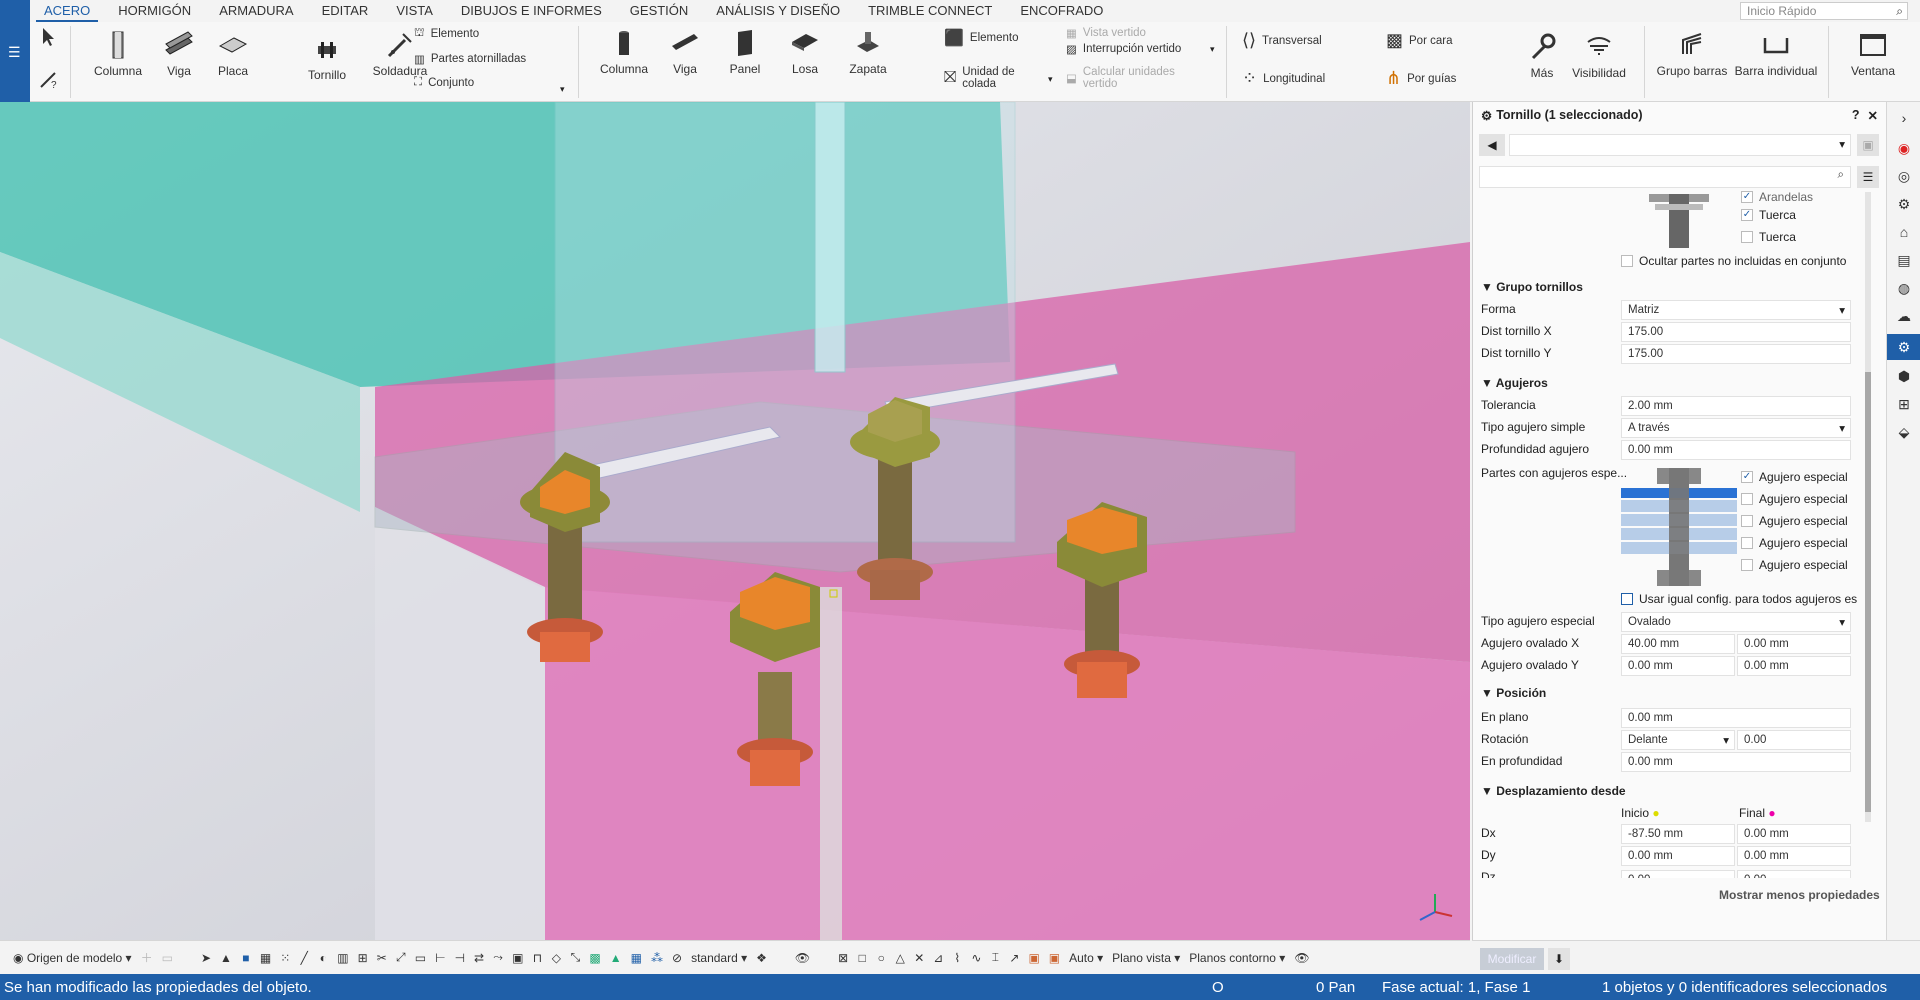 This screenshot has height=1000, width=1920. What do you see at coordinates (1873, 54) in the screenshot?
I see `window-button: Ventana` at bounding box center [1873, 54].